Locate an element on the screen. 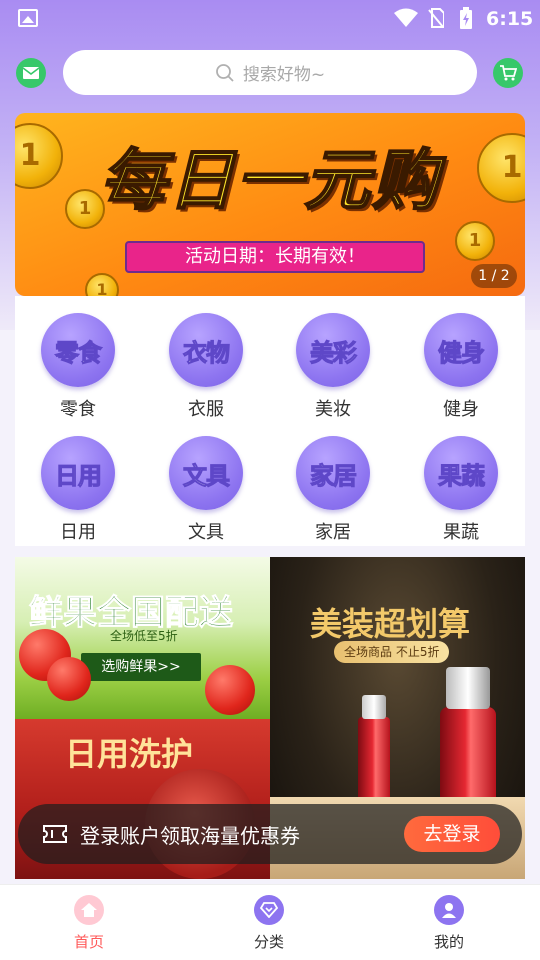 The width and height of the screenshot is (540, 960). tab-category: 分类 is located at coordinates (269, 923).